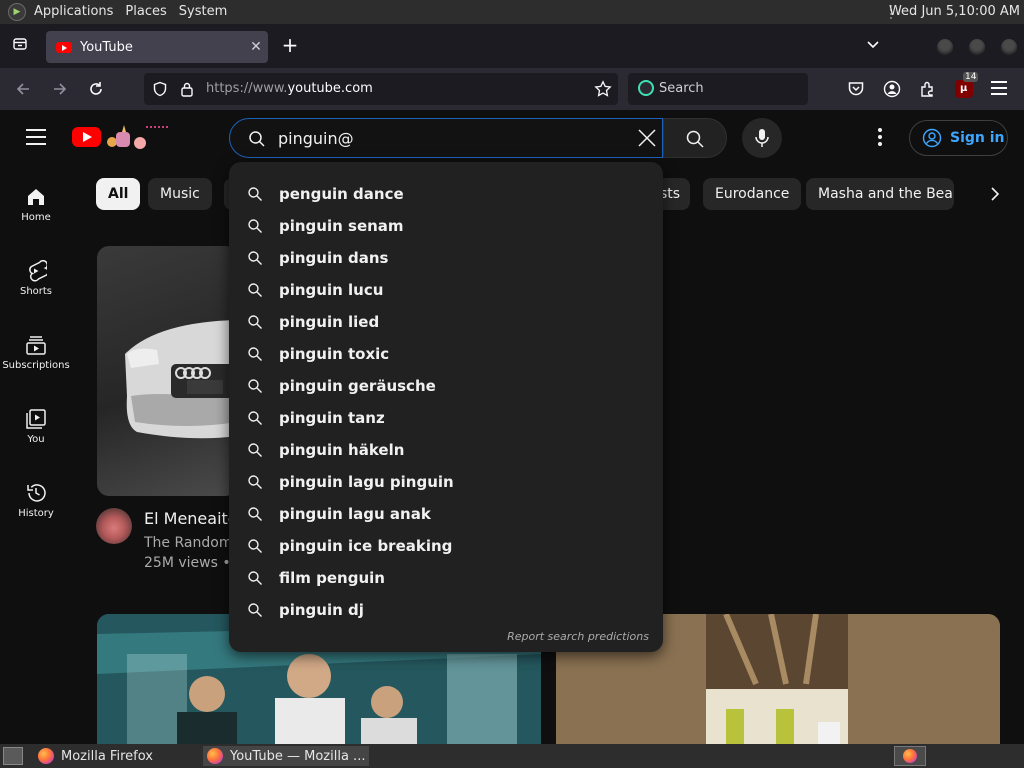  What do you see at coordinates (446, 138) in the screenshot?
I see `youtube-search-input: pinguin@` at bounding box center [446, 138].